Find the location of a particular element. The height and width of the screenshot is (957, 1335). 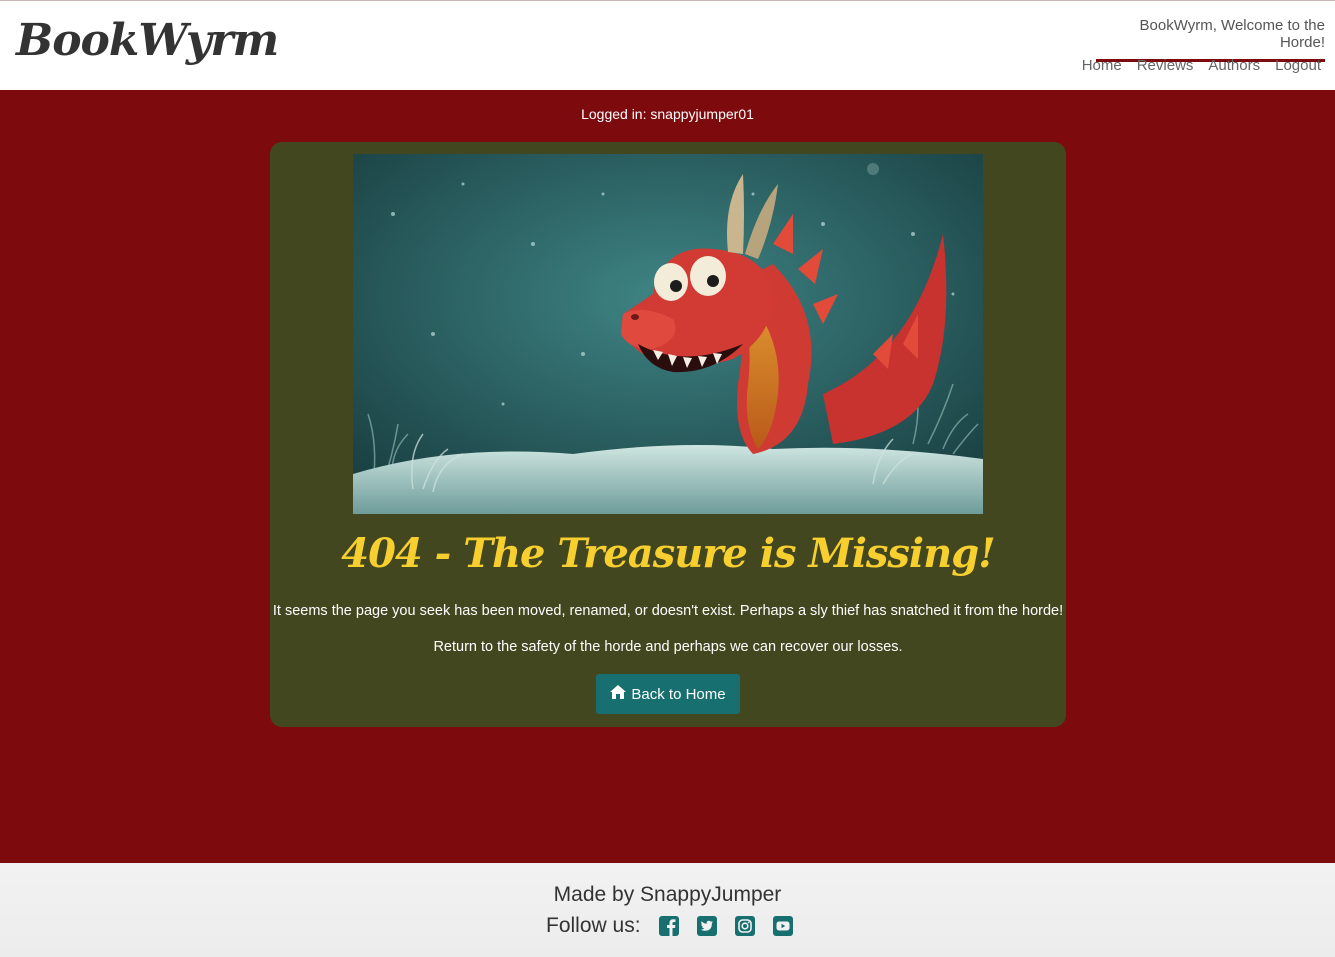

brand-logo: BookWyrm is located at coordinates (147, 40).